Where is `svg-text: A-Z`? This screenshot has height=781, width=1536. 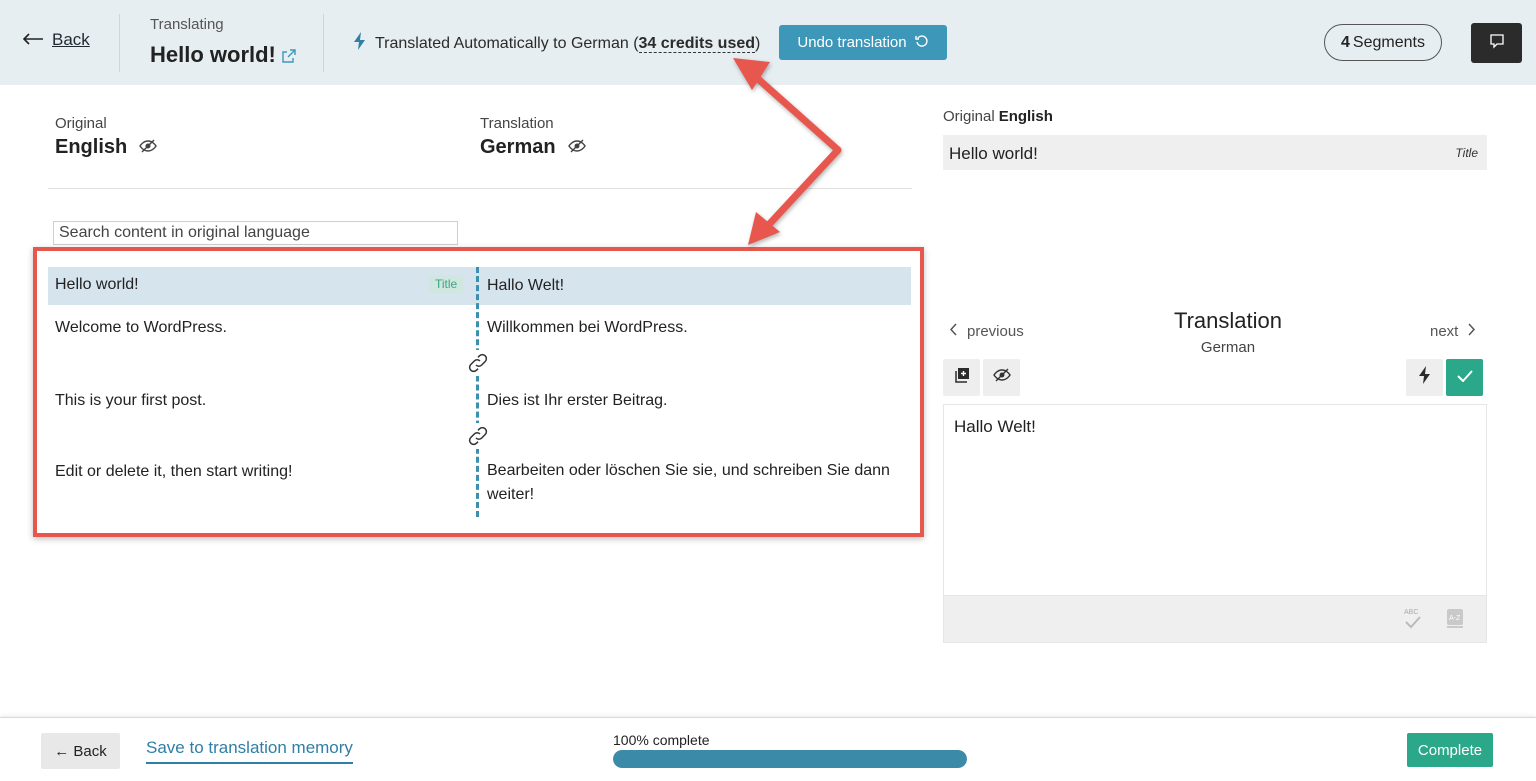 svg-text: A-Z is located at coordinates (1455, 618).